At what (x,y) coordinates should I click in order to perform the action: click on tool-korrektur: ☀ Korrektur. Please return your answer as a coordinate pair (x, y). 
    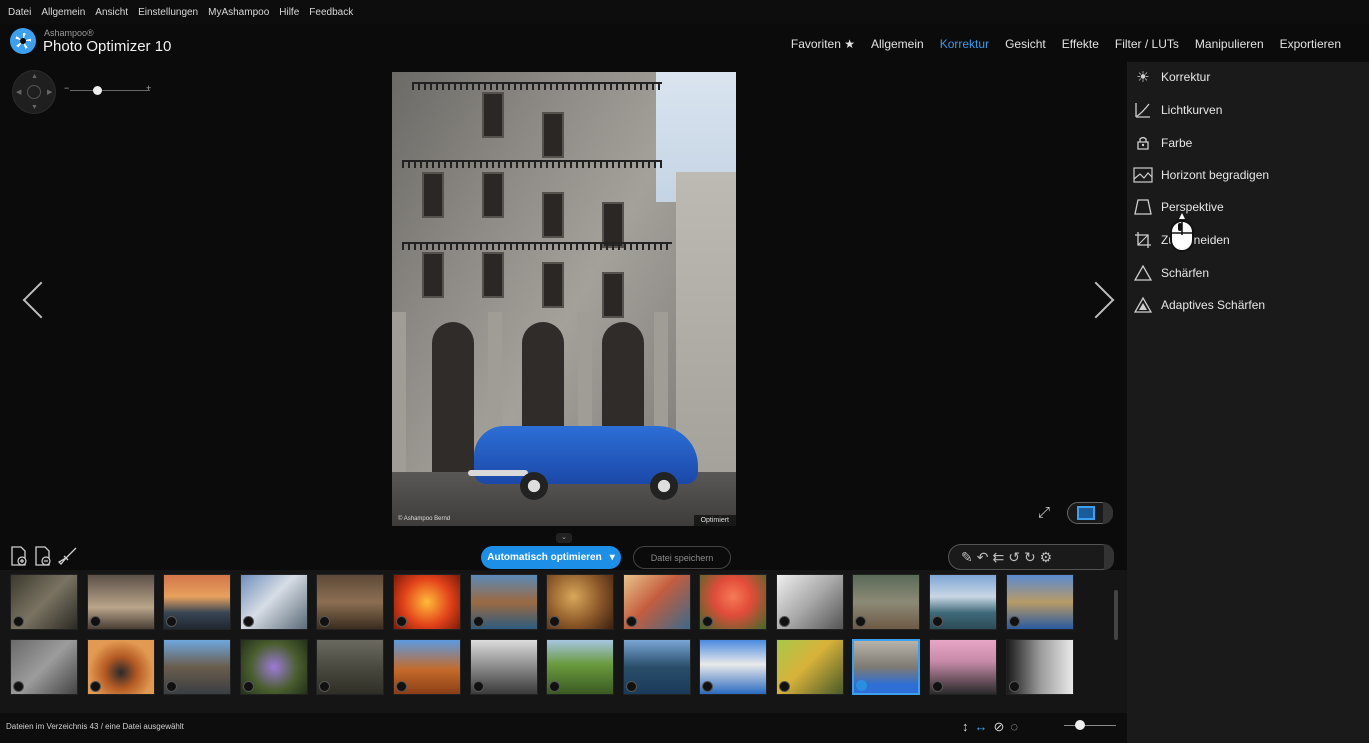
    Looking at the image, I should click on (1171, 77).